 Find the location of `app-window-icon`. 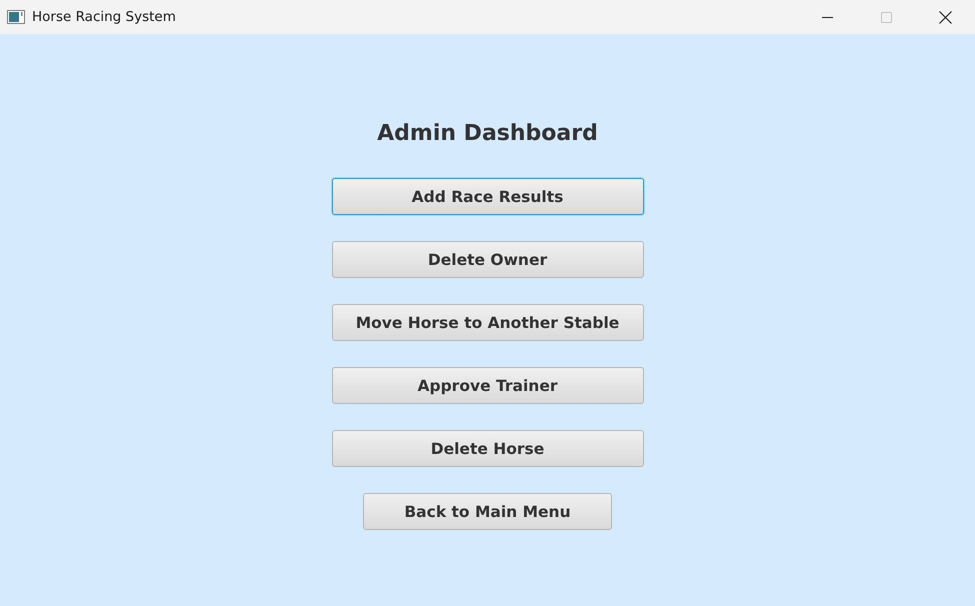

app-window-icon is located at coordinates (16, 17).